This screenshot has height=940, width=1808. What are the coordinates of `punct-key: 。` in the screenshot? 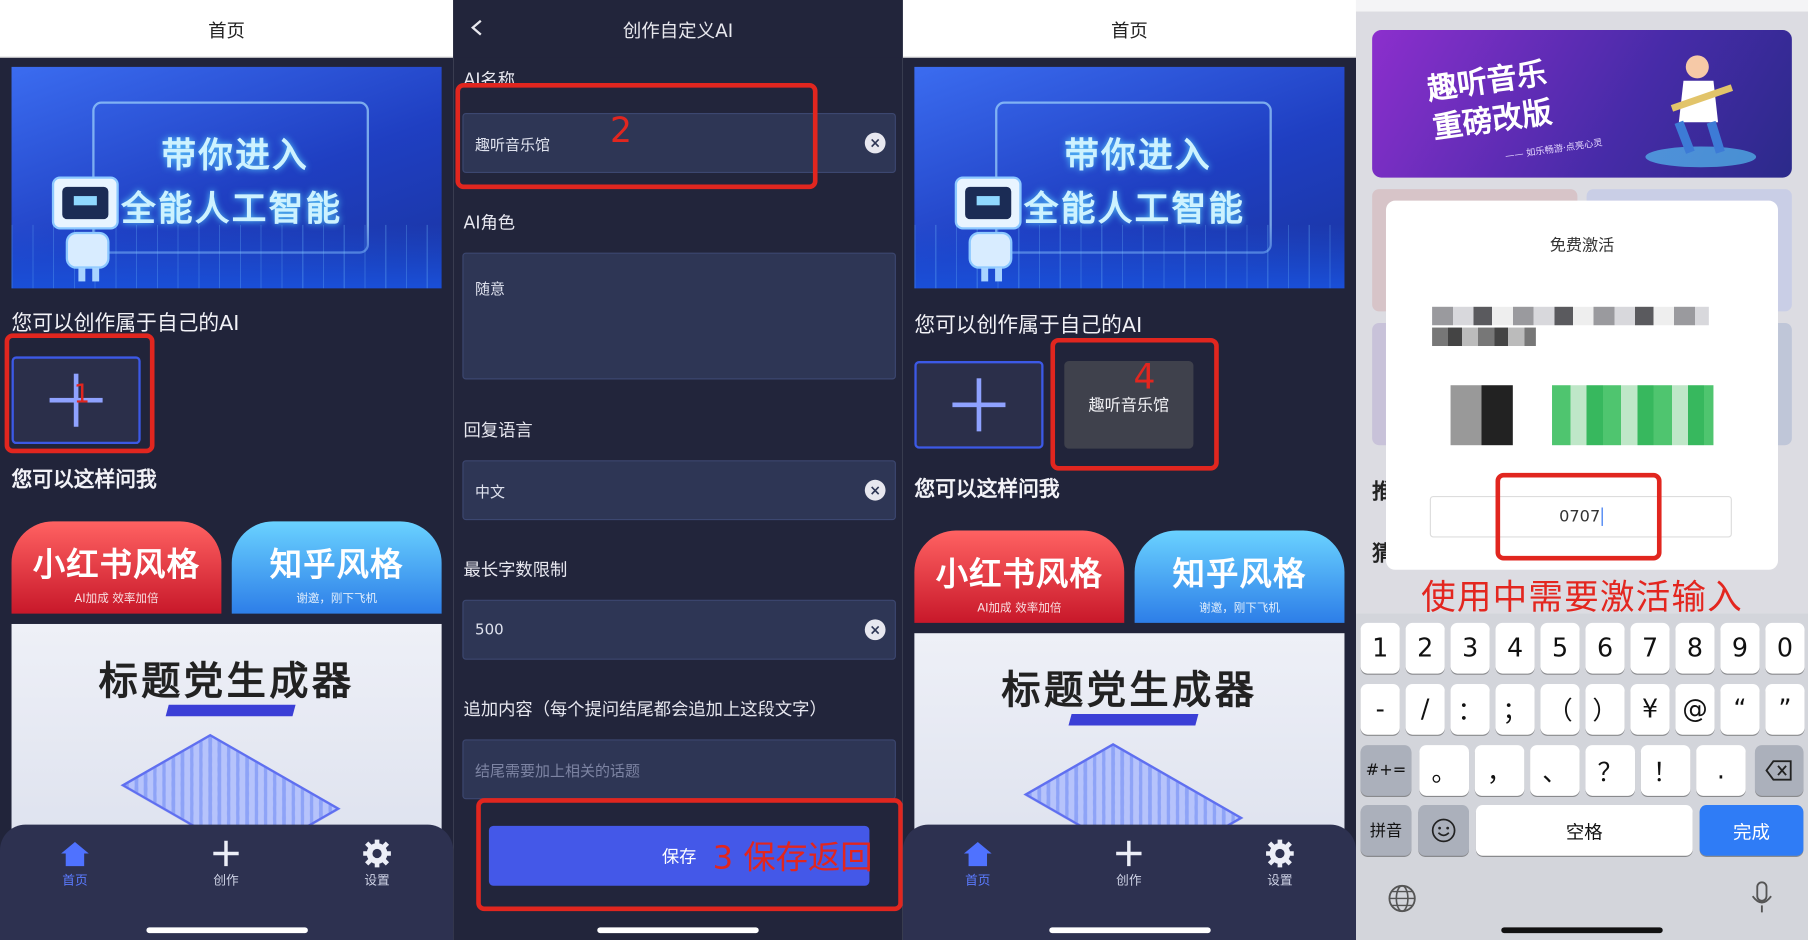 It's located at (1444, 770).